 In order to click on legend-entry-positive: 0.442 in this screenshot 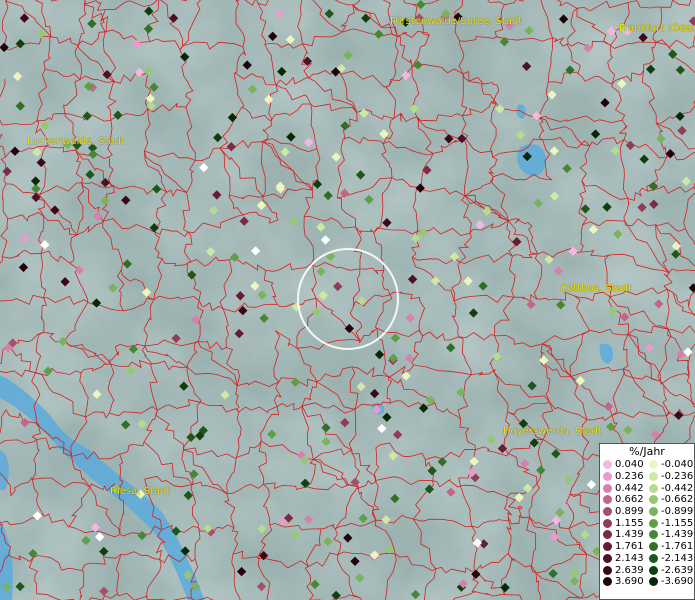, I will do `click(626, 488)`.